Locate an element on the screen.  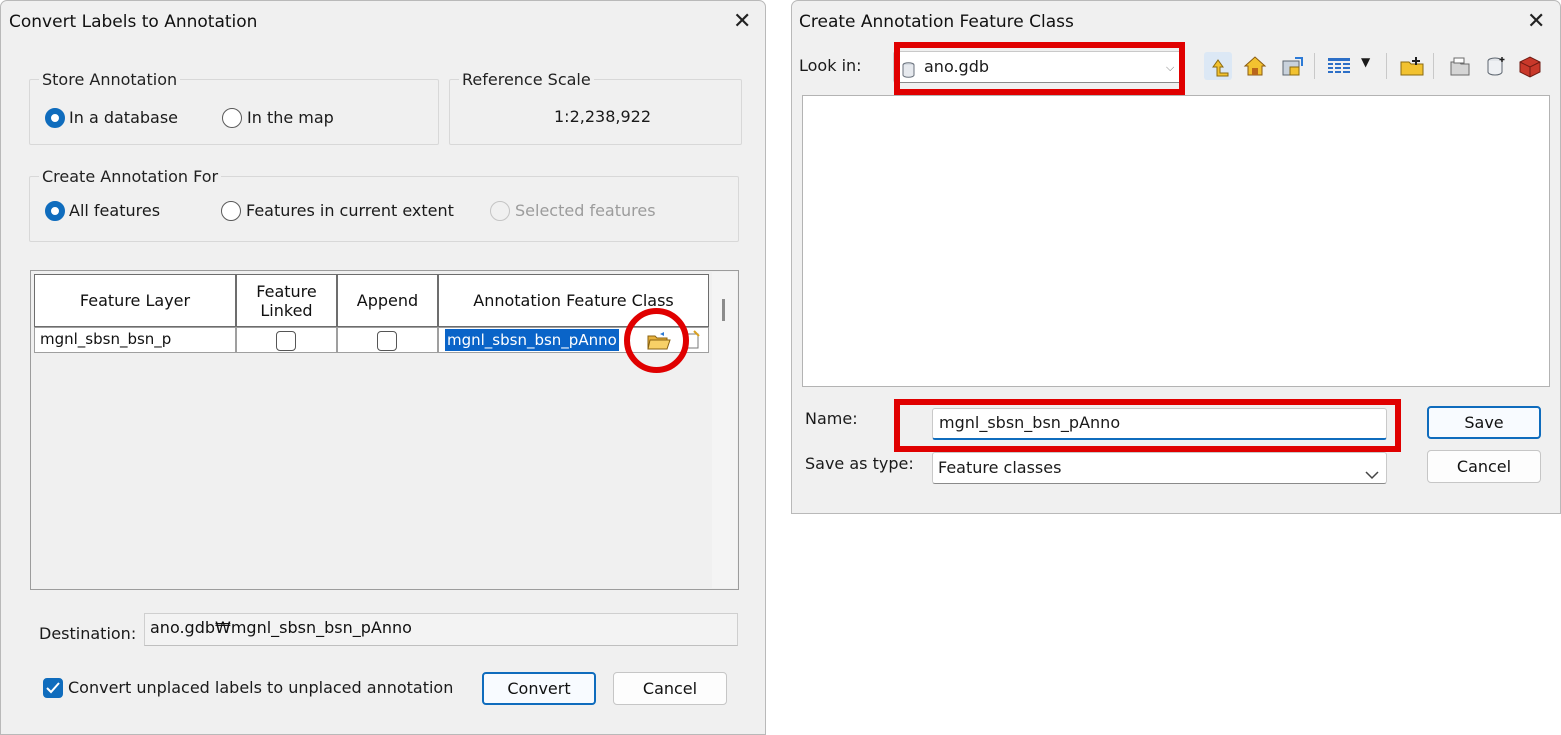
in-database-label: In a database is located at coordinates (123, 118).